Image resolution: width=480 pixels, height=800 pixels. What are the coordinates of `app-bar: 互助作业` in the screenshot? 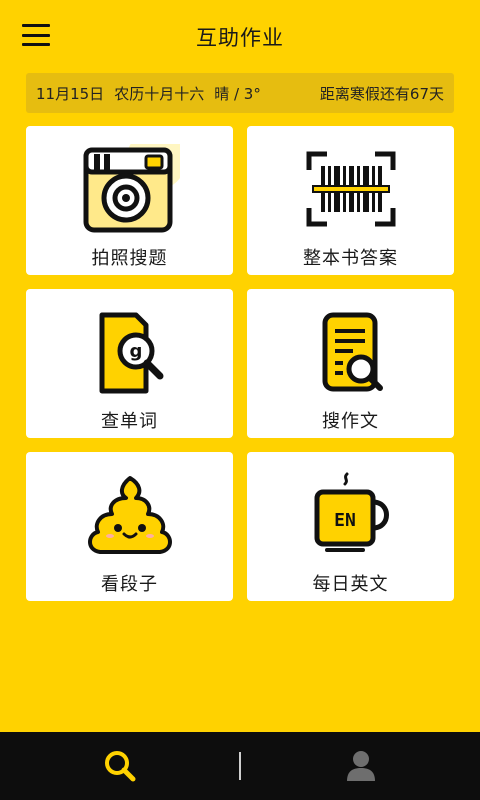 It's located at (240, 36).